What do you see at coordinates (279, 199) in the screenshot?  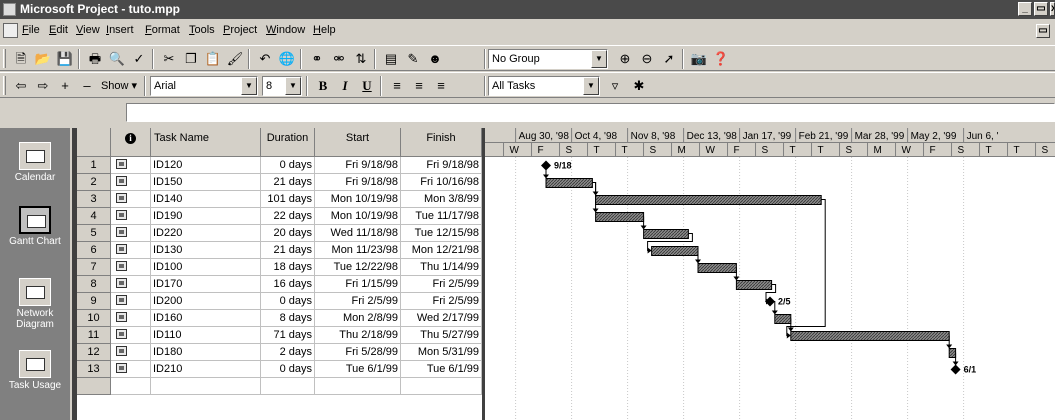 I see `table-row: 3 ID140 101 days Mon 10/19/98 Mon 3/8/99` at bounding box center [279, 199].